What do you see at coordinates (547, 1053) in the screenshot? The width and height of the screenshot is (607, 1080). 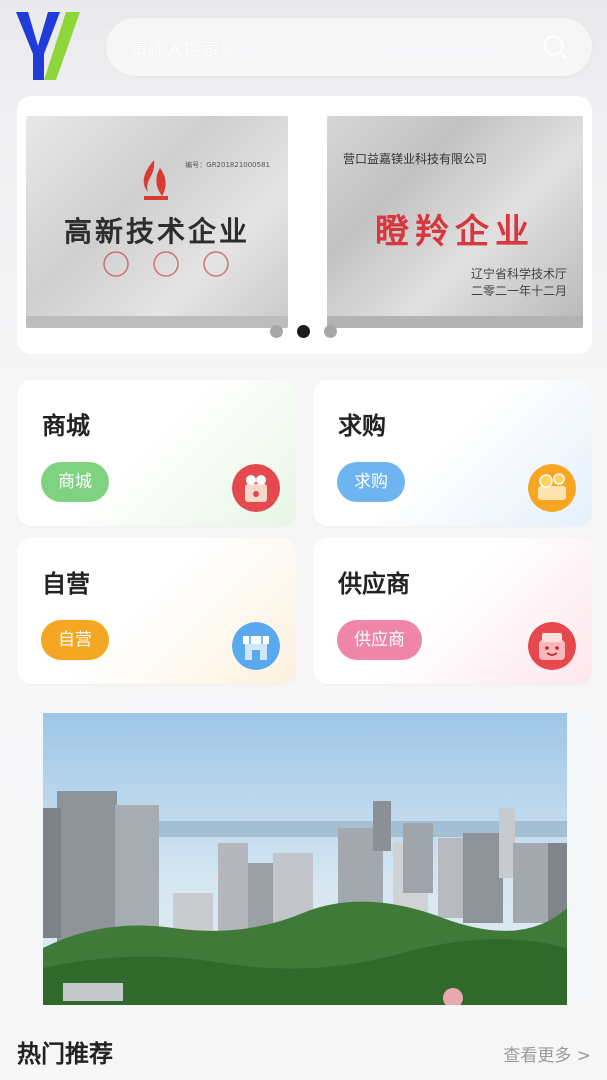 I see `view-more-link: 查看更多 >` at bounding box center [547, 1053].